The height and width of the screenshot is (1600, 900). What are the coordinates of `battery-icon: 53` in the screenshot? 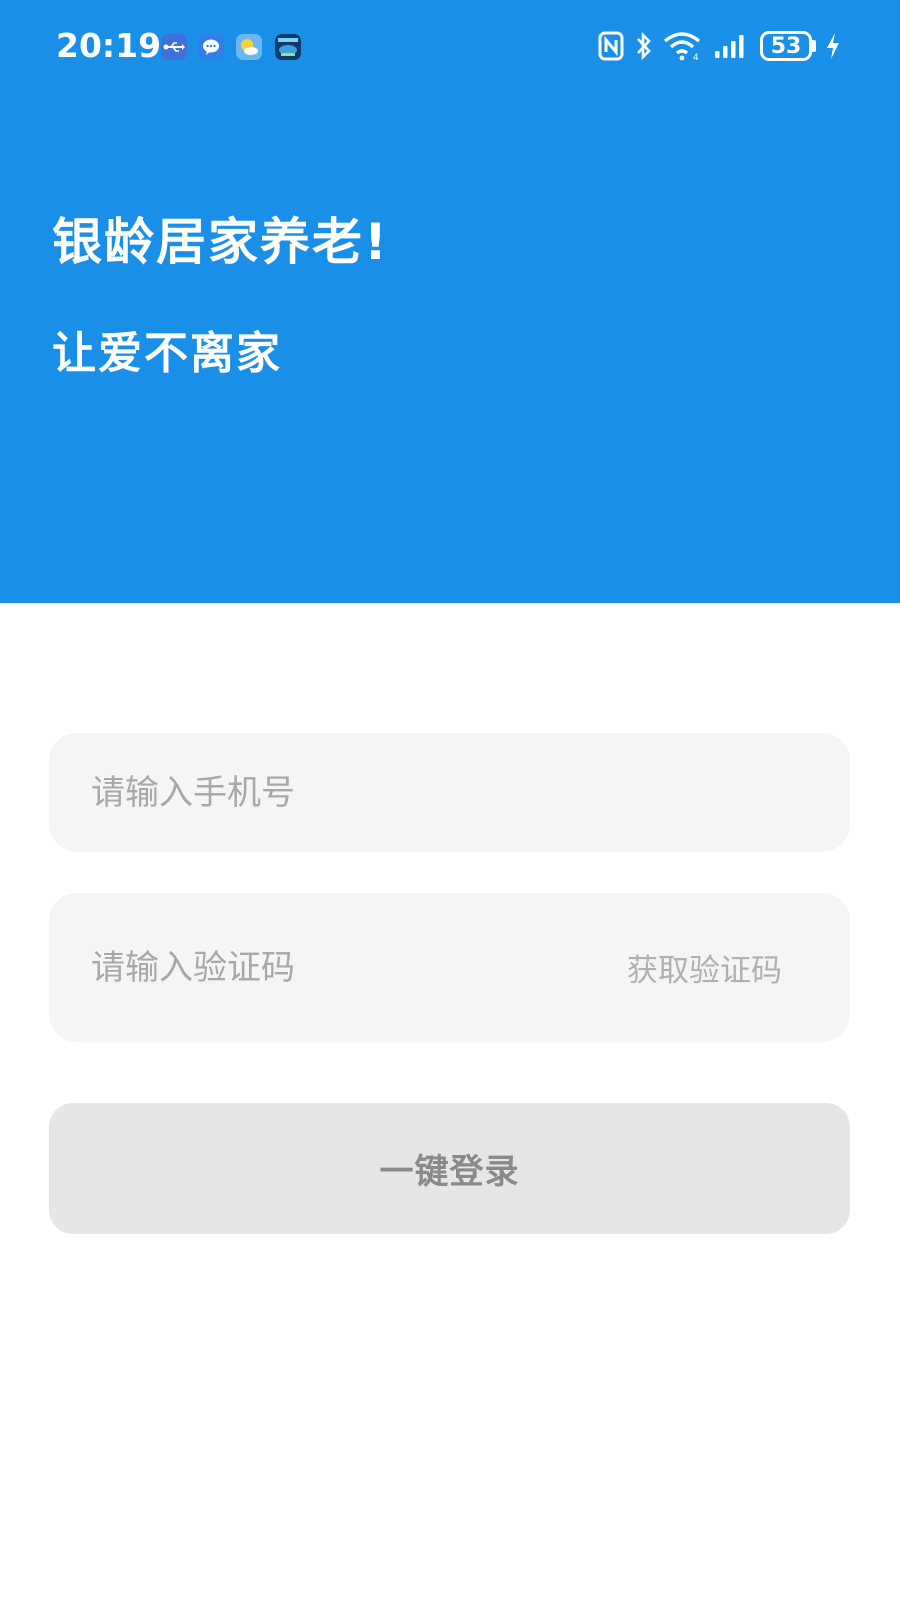 It's located at (786, 46).